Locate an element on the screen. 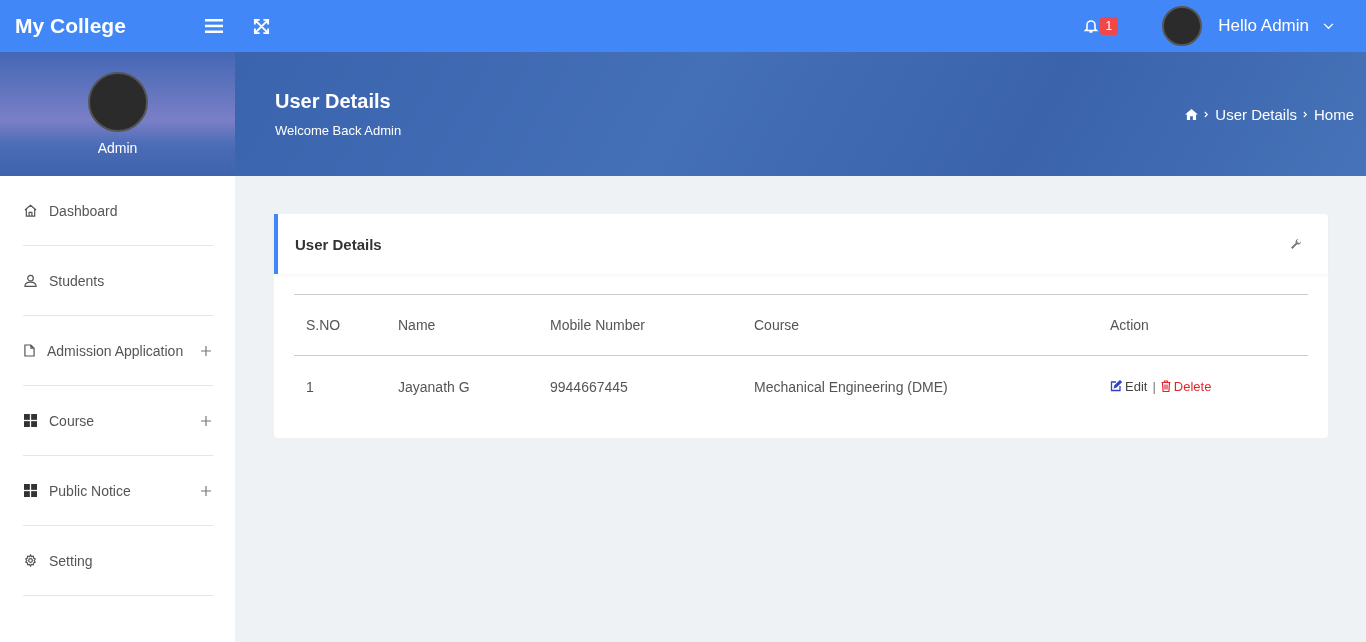  breadcrumb-link: Home is located at coordinates (1334, 114).